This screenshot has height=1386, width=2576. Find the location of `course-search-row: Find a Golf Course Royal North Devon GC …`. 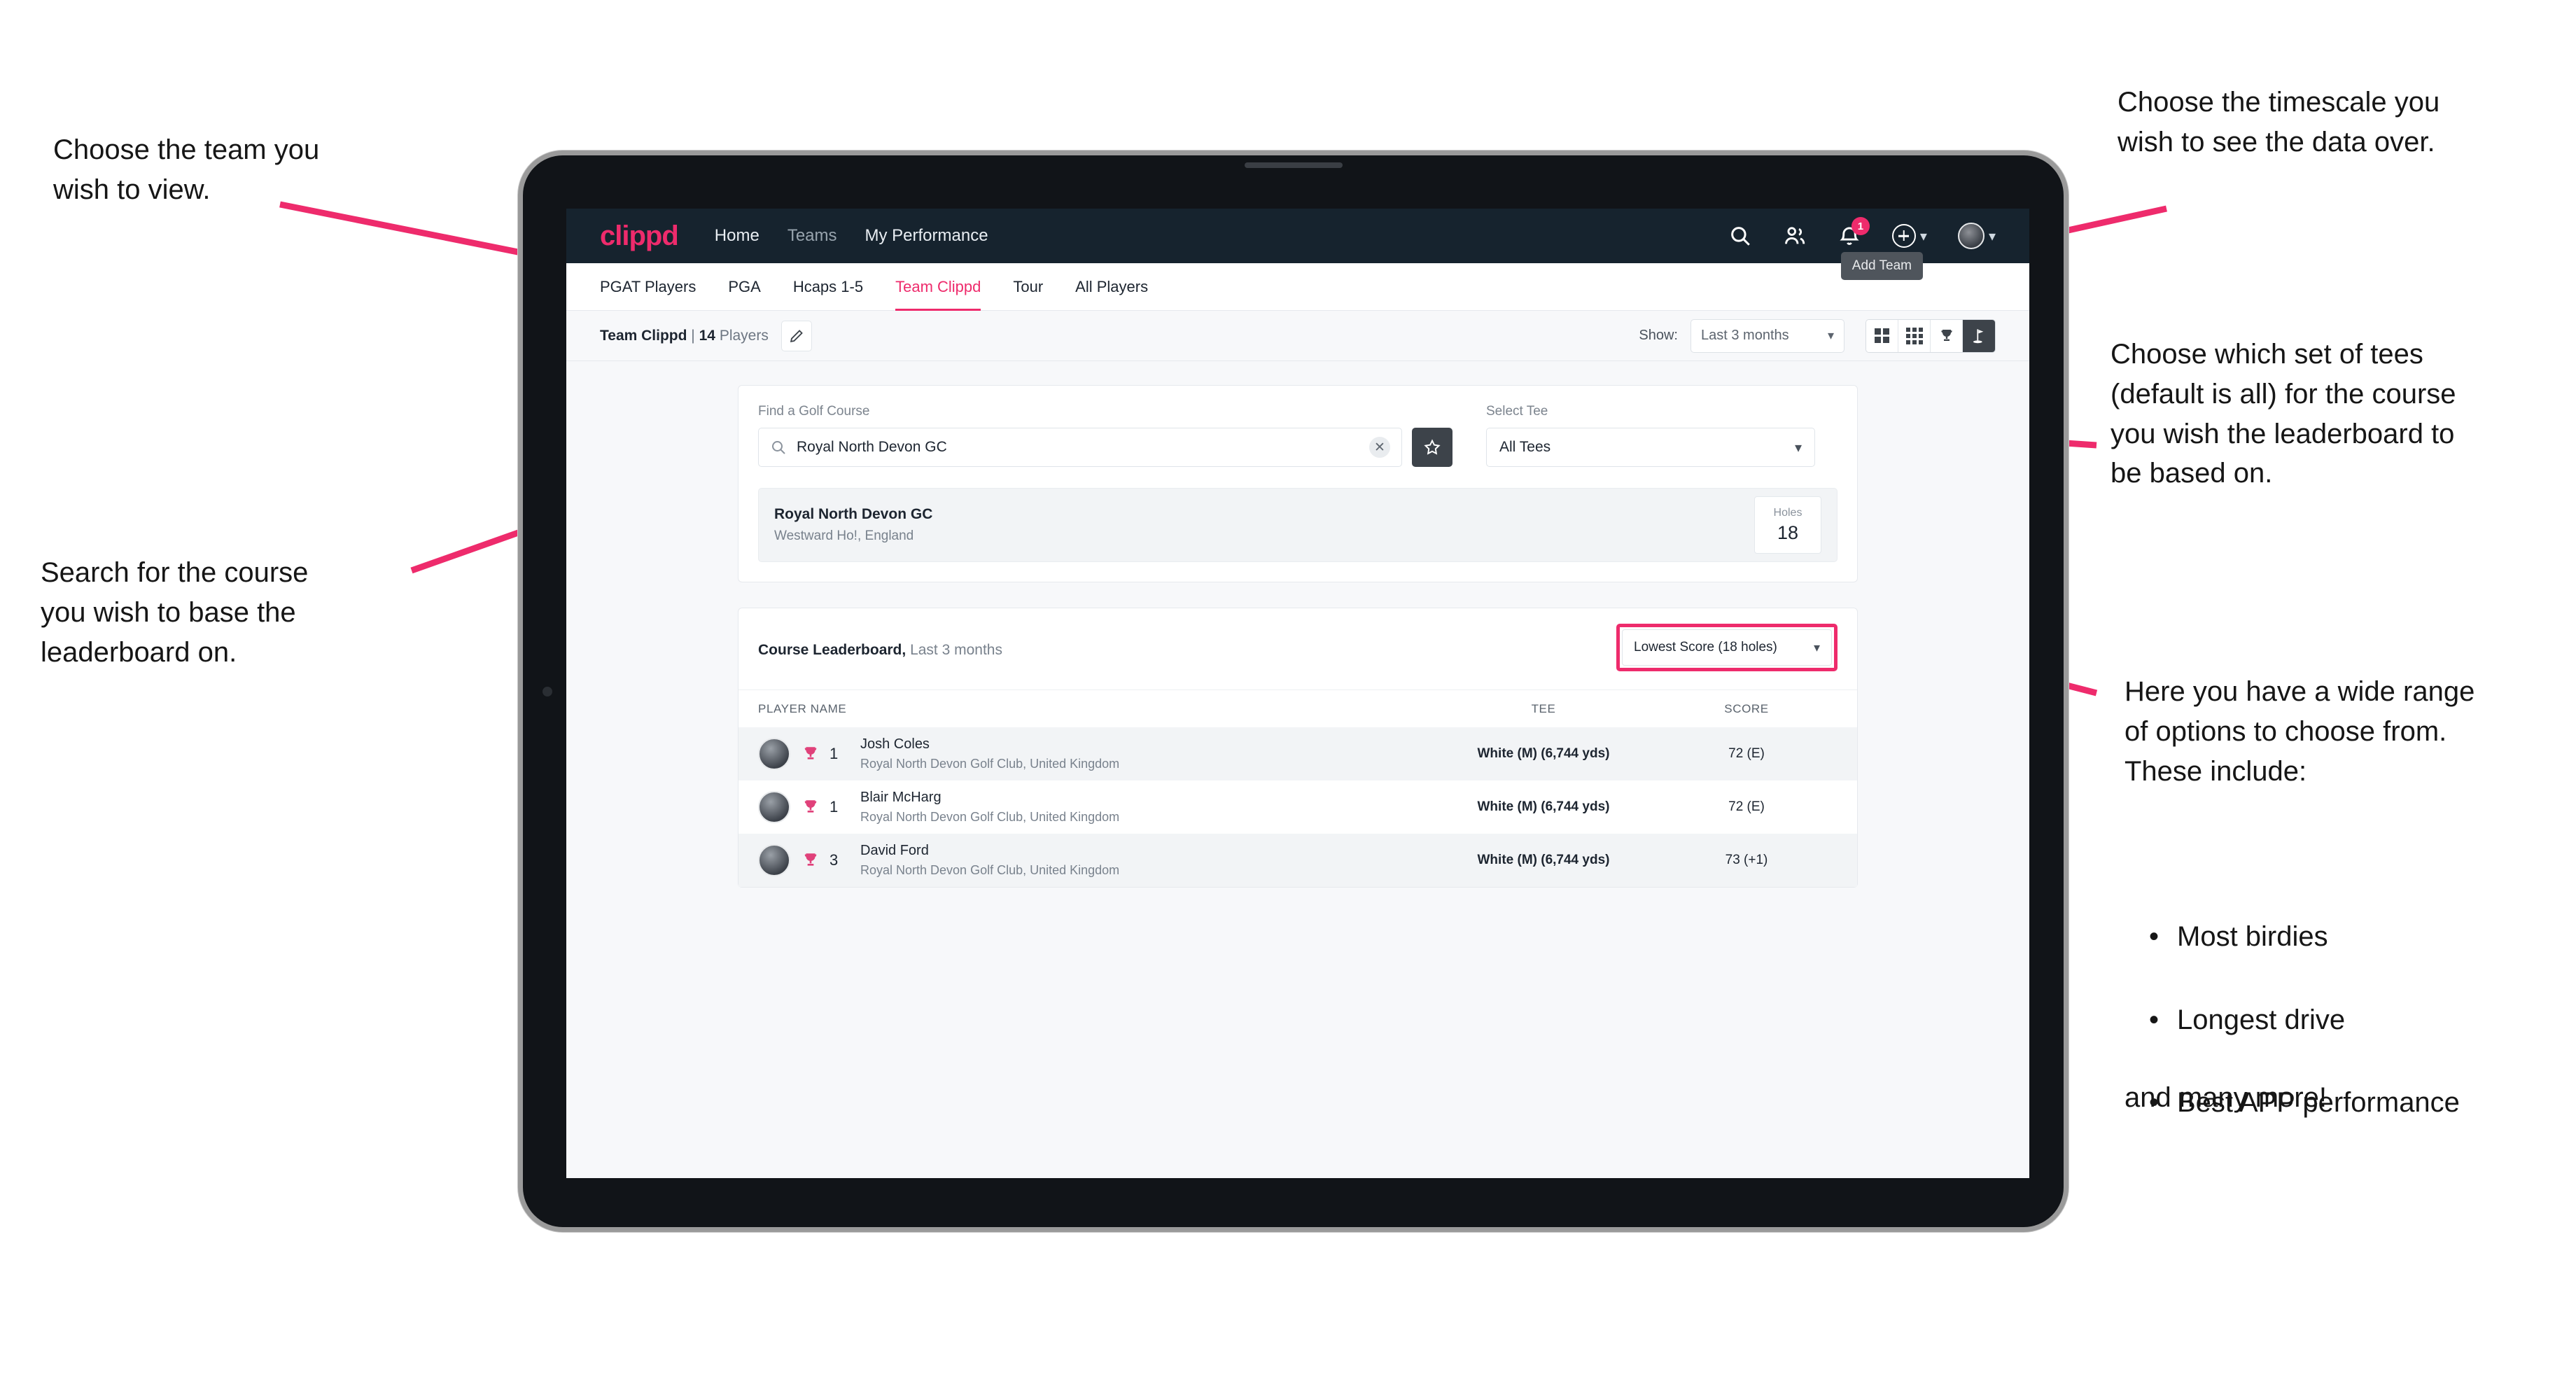

course-search-row: Find a Golf Course Royal North Devon GC … is located at coordinates (1297, 437).